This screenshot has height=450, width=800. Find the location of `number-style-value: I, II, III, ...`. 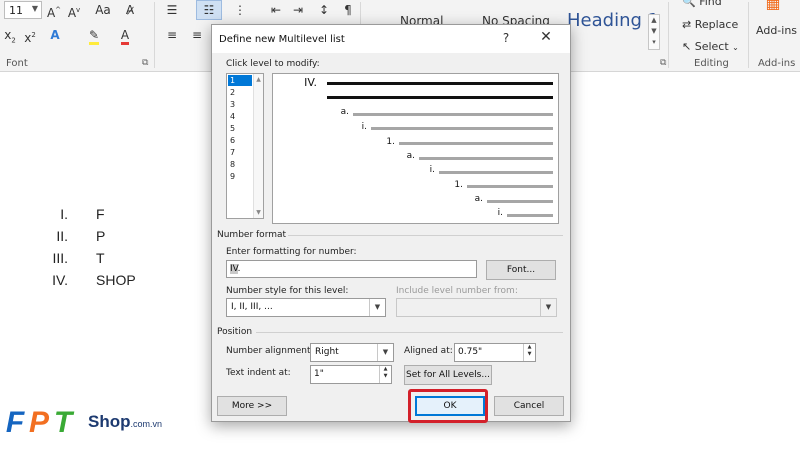

number-style-value: I, II, III, ... is located at coordinates (252, 307).